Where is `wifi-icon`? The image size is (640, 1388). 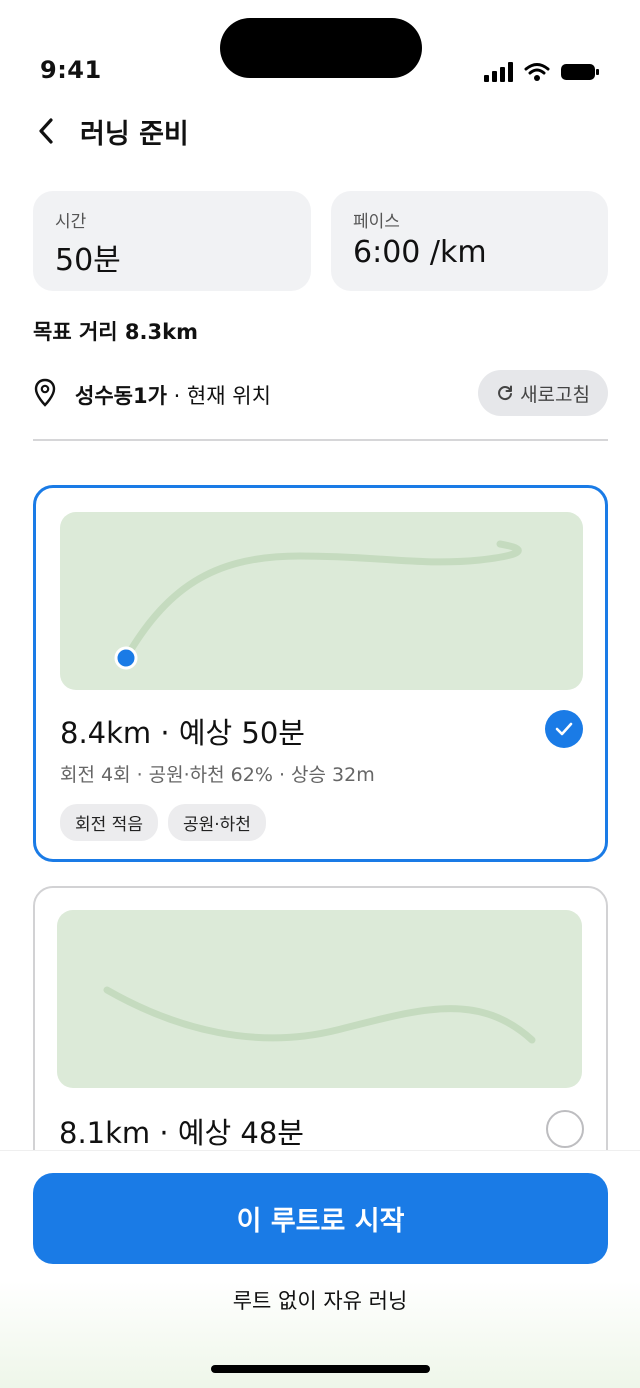
wifi-icon is located at coordinates (537, 72).